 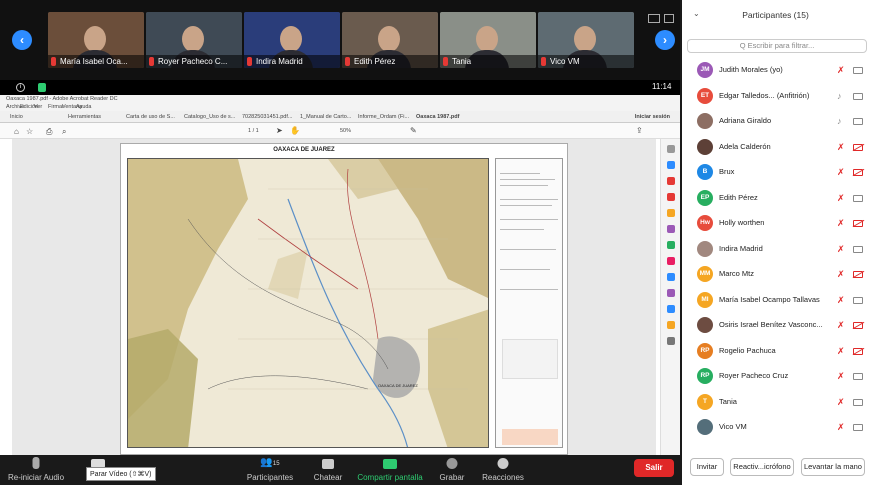 I want to click on record-button: Grabar, so click(x=452, y=470).